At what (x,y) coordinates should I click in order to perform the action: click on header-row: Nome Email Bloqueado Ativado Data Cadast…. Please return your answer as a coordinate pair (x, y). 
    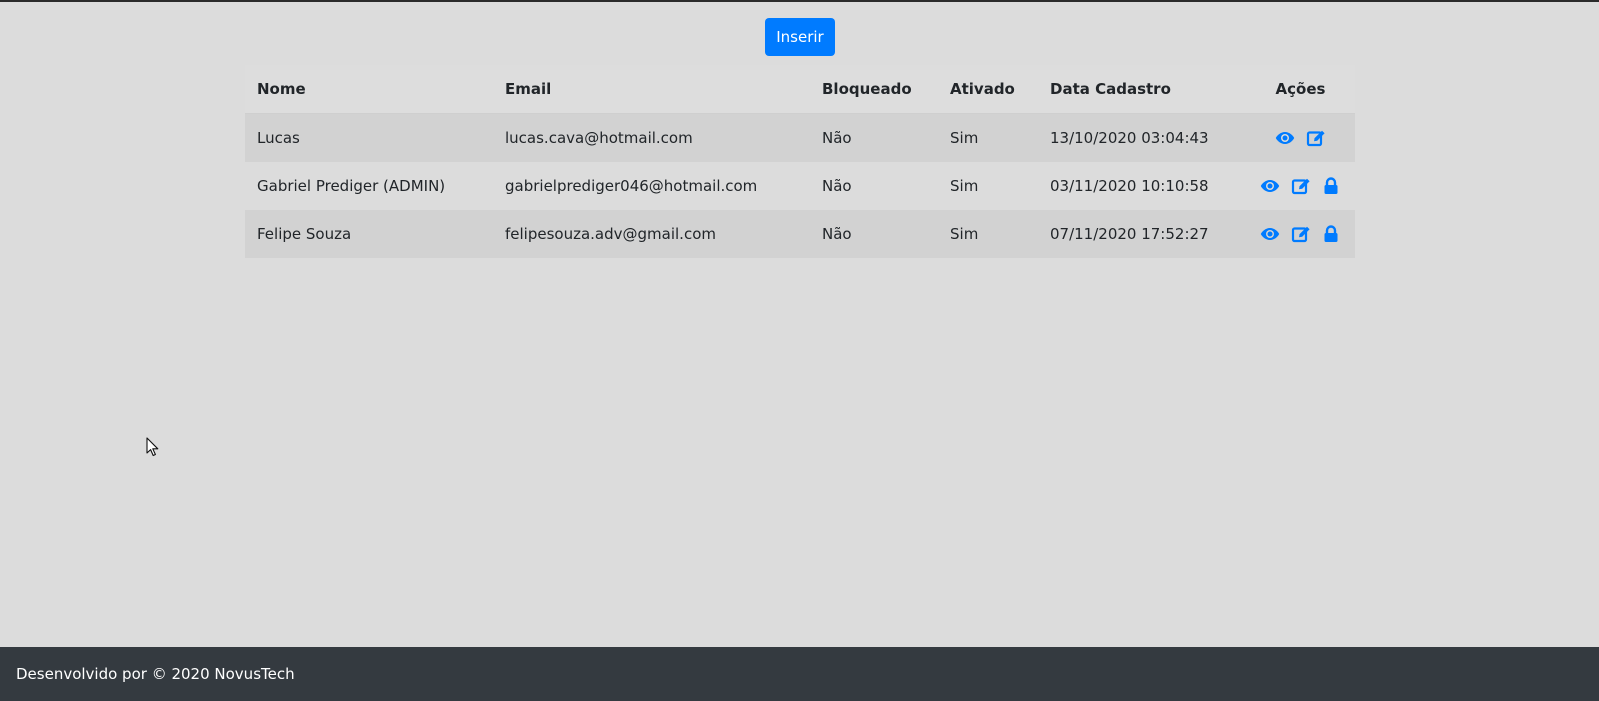
    Looking at the image, I should click on (800, 89).